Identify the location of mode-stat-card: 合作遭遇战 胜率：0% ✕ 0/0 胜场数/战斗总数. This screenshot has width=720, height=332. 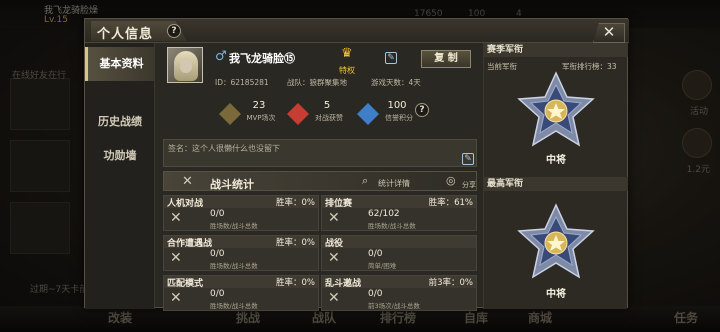
(241, 253).